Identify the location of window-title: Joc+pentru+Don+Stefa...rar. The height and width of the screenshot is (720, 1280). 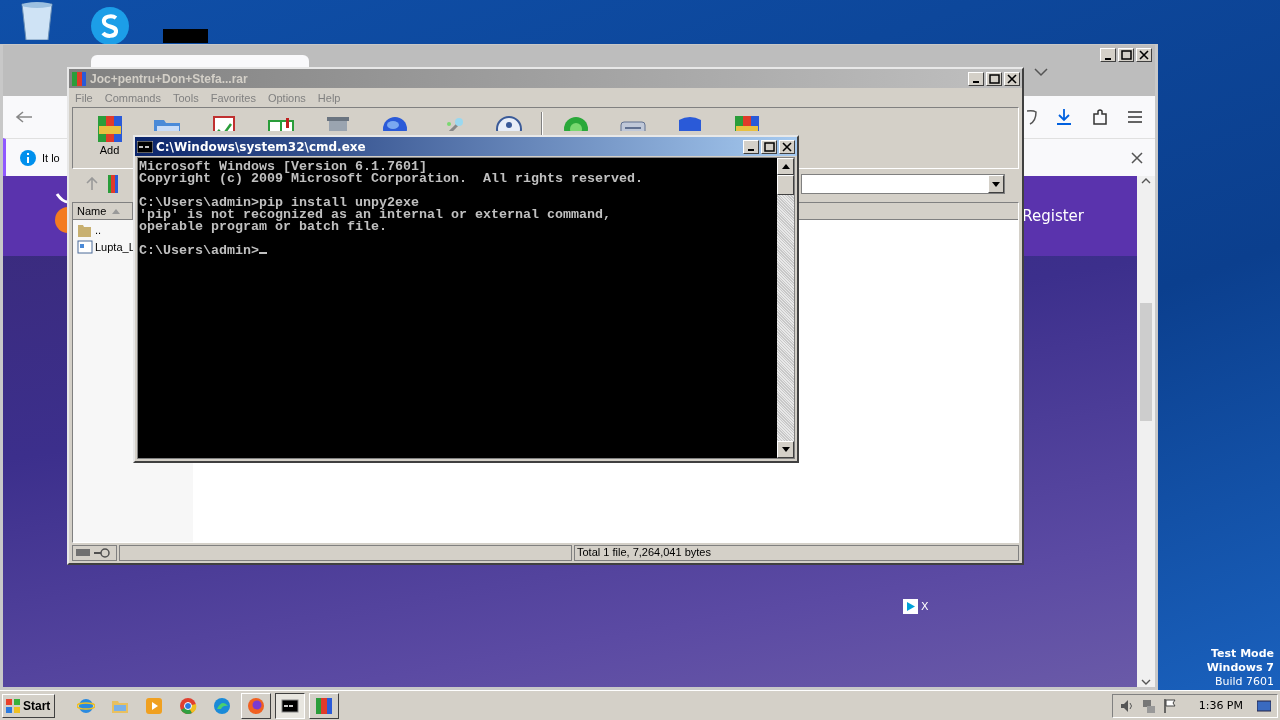
(169, 78).